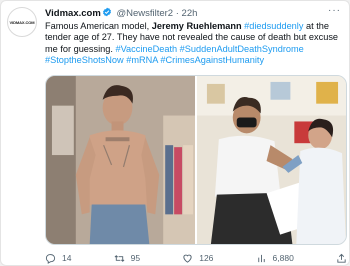 This screenshot has width=350, height=266. What do you see at coordinates (106, 12) in the screenshot?
I see `verified-icon` at bounding box center [106, 12].